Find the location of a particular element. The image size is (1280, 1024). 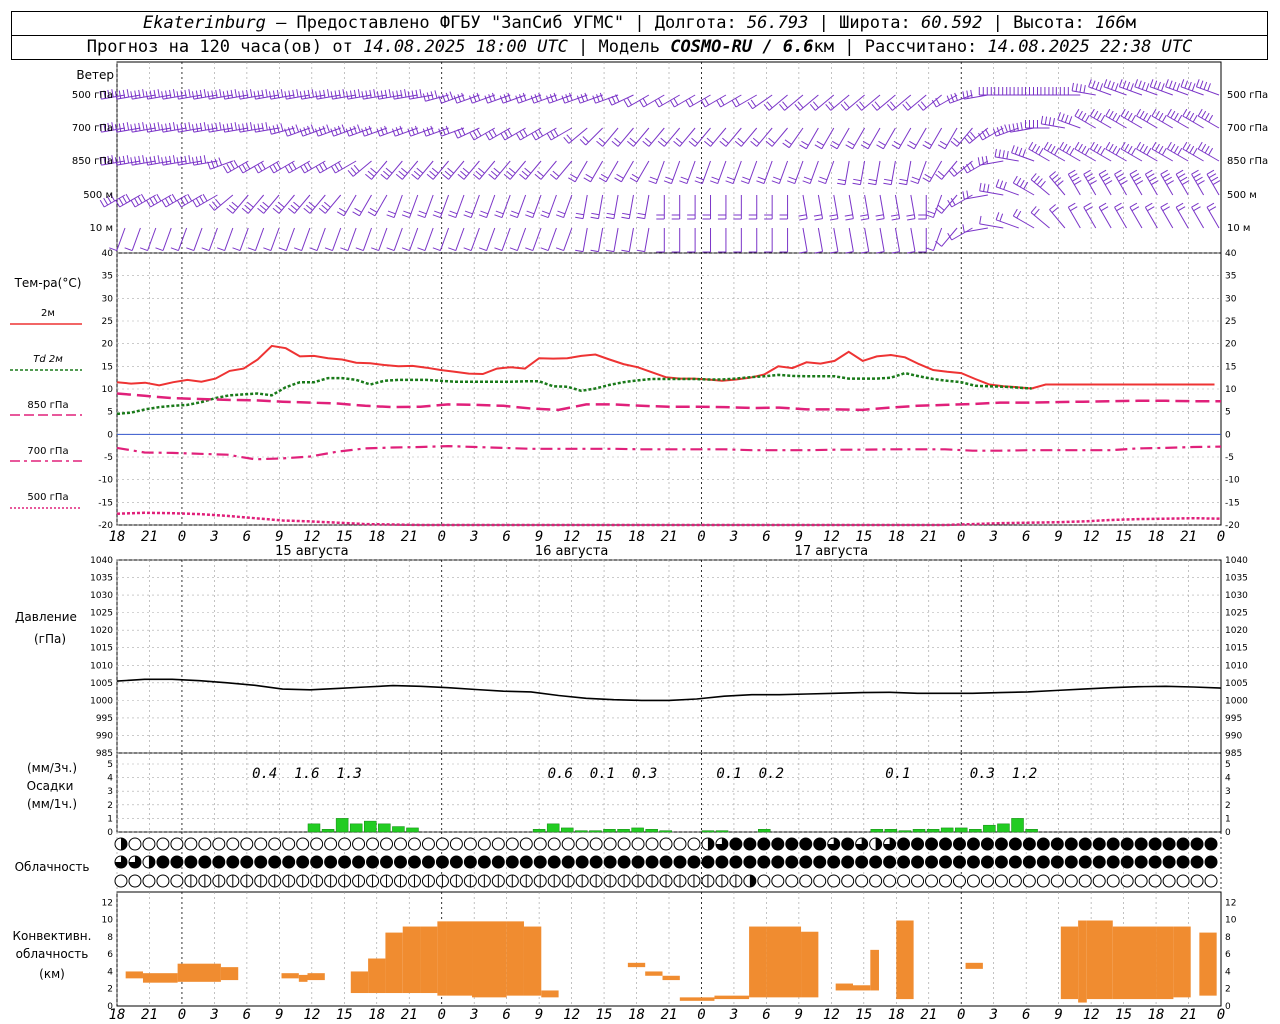

cloud-icon-half is located at coordinates (752, 881).